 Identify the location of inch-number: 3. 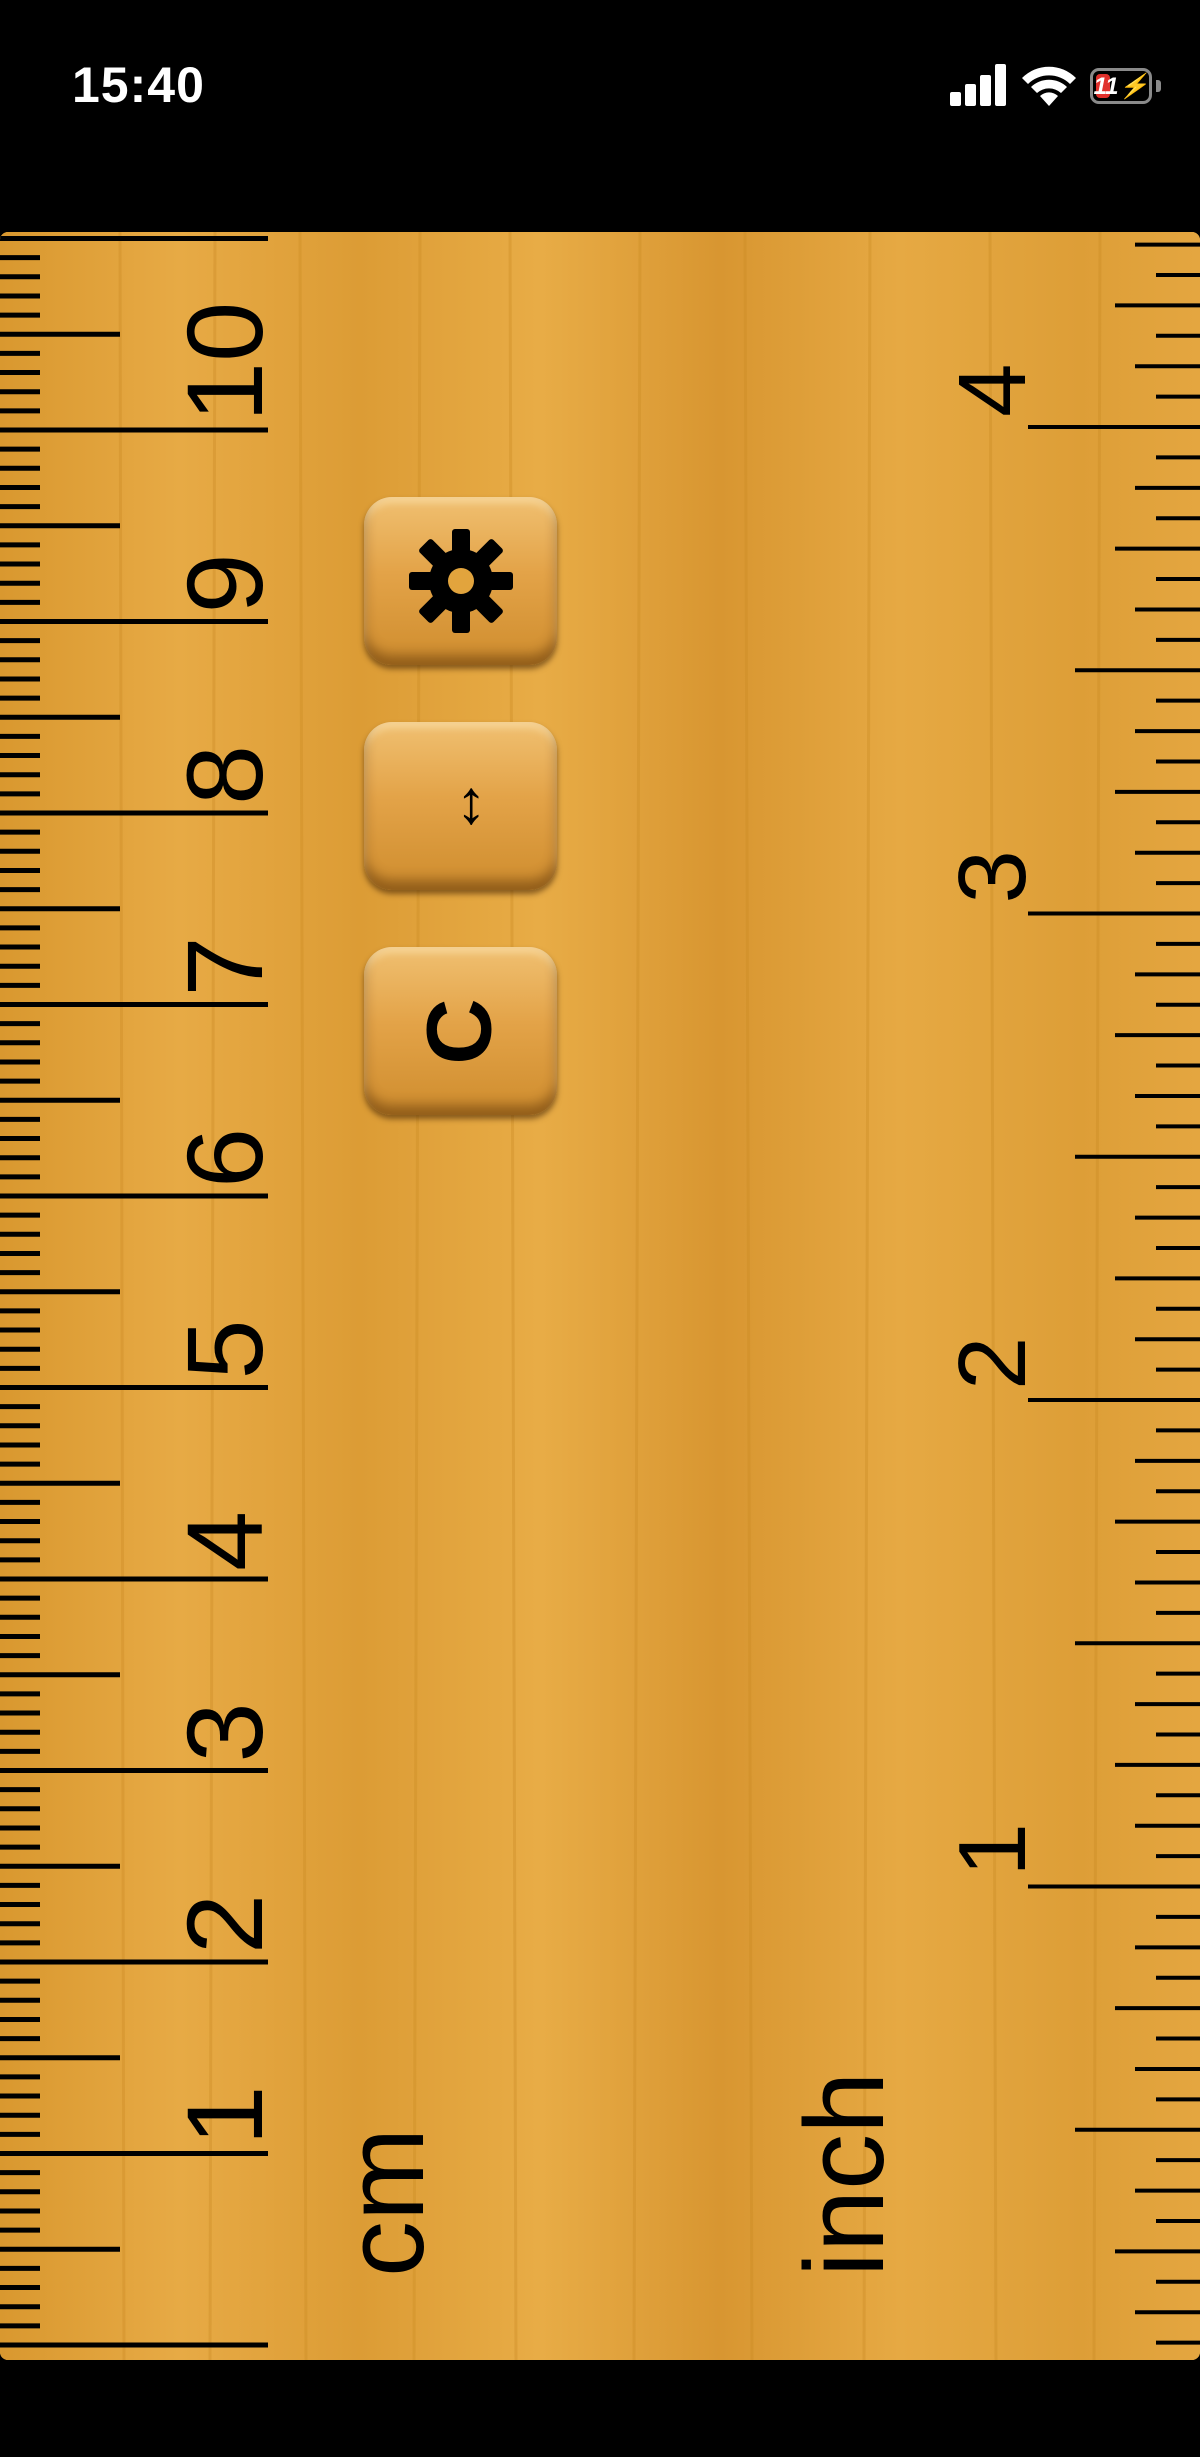
(992, 876).